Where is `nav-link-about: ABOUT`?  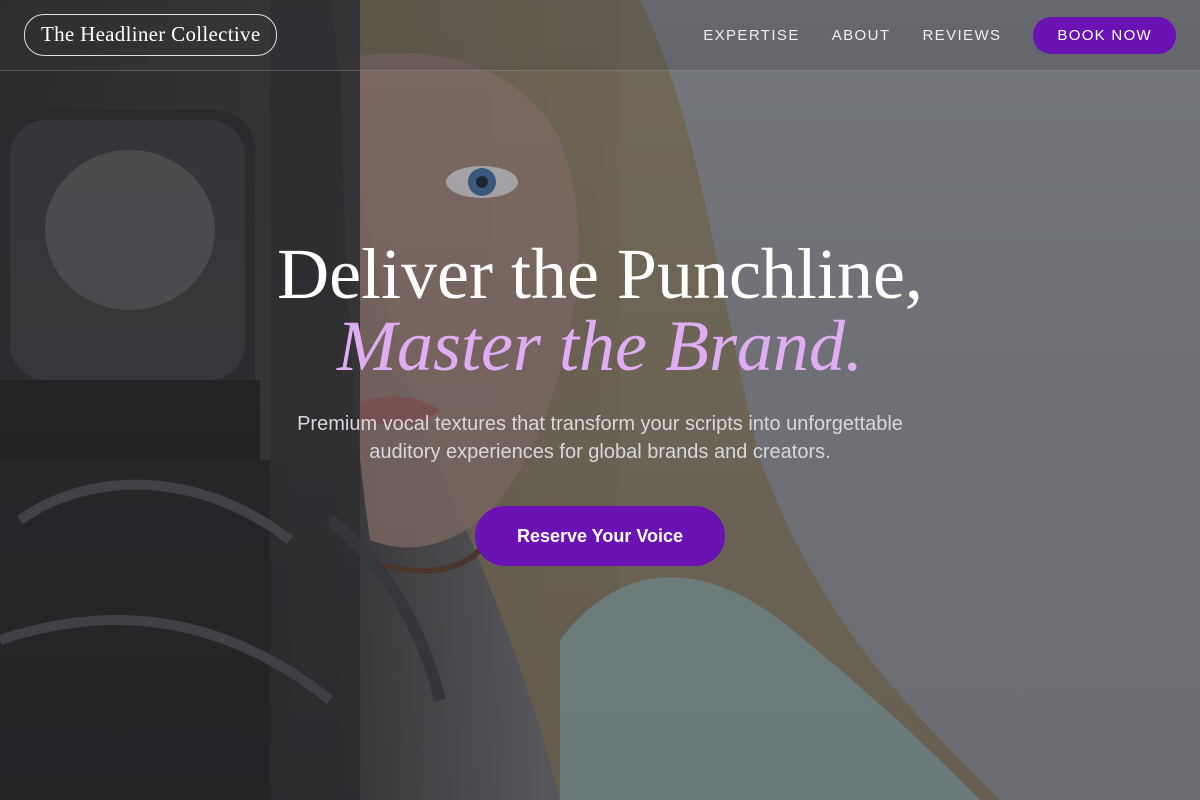
nav-link-about: ABOUT is located at coordinates (861, 35).